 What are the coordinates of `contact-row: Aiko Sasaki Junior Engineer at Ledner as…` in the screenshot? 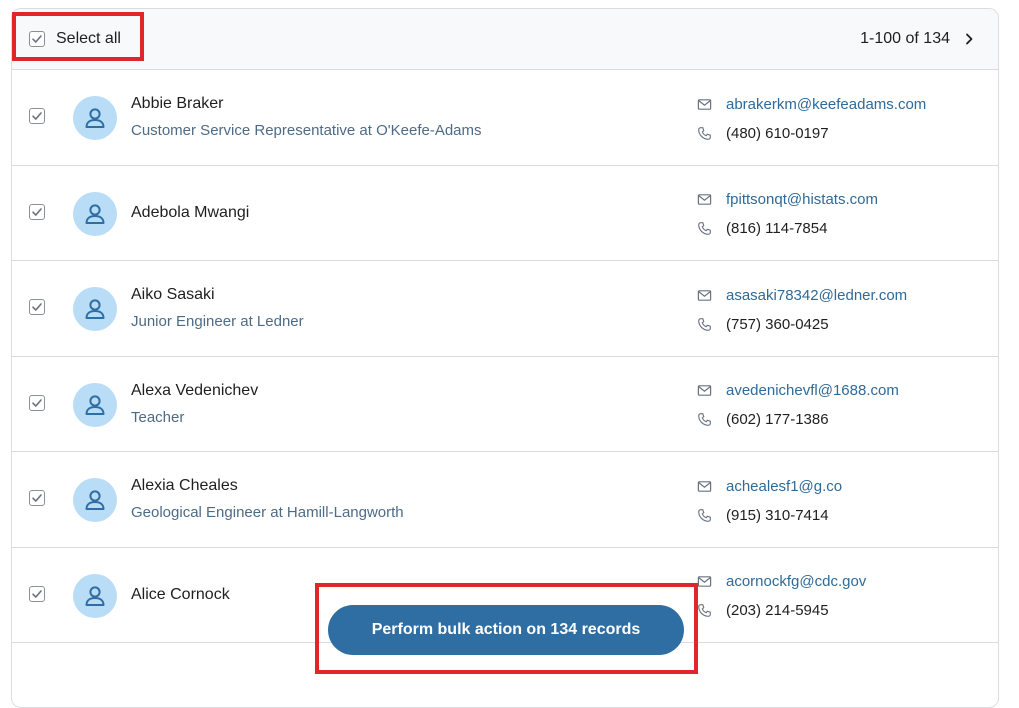 It's located at (505, 309).